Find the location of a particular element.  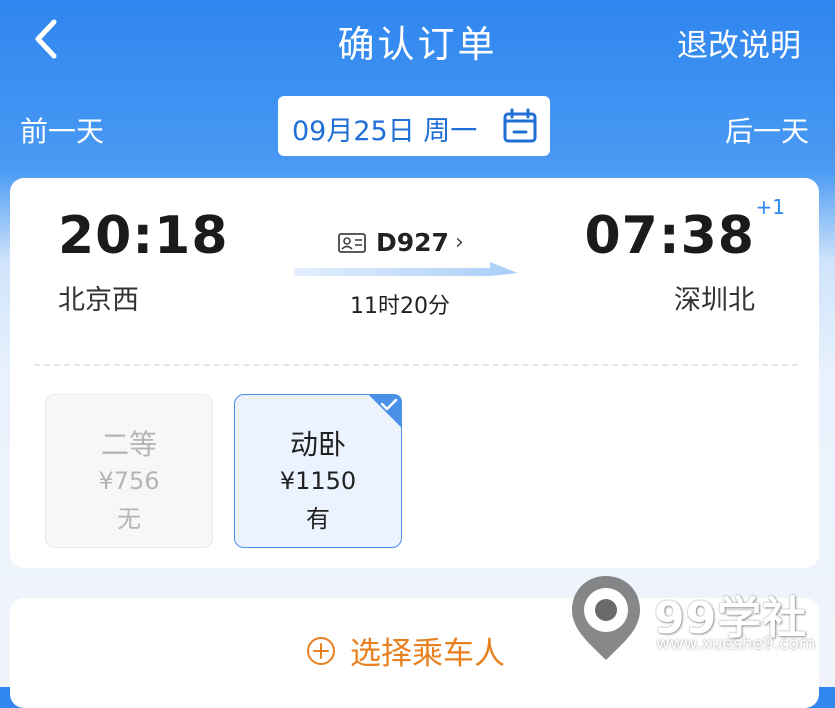

journey-duration: 11时20分 is located at coordinates (400, 306).